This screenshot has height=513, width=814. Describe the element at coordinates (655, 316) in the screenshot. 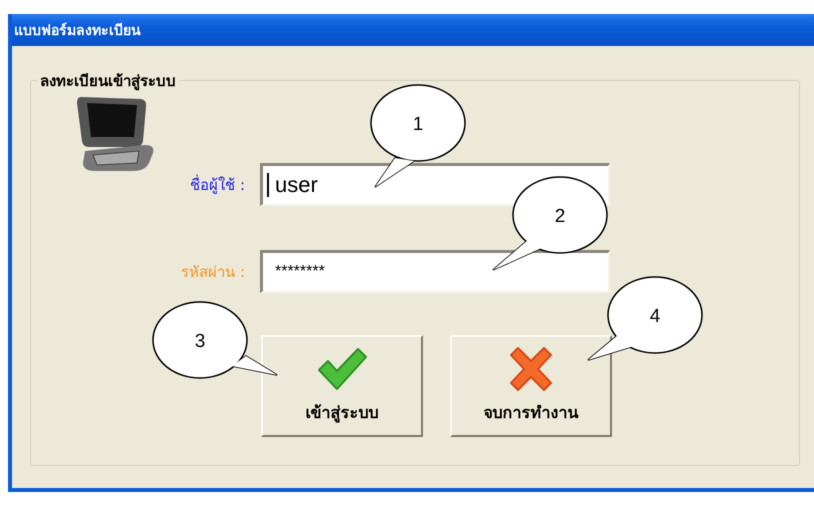

I see `callout-number: 4` at that location.